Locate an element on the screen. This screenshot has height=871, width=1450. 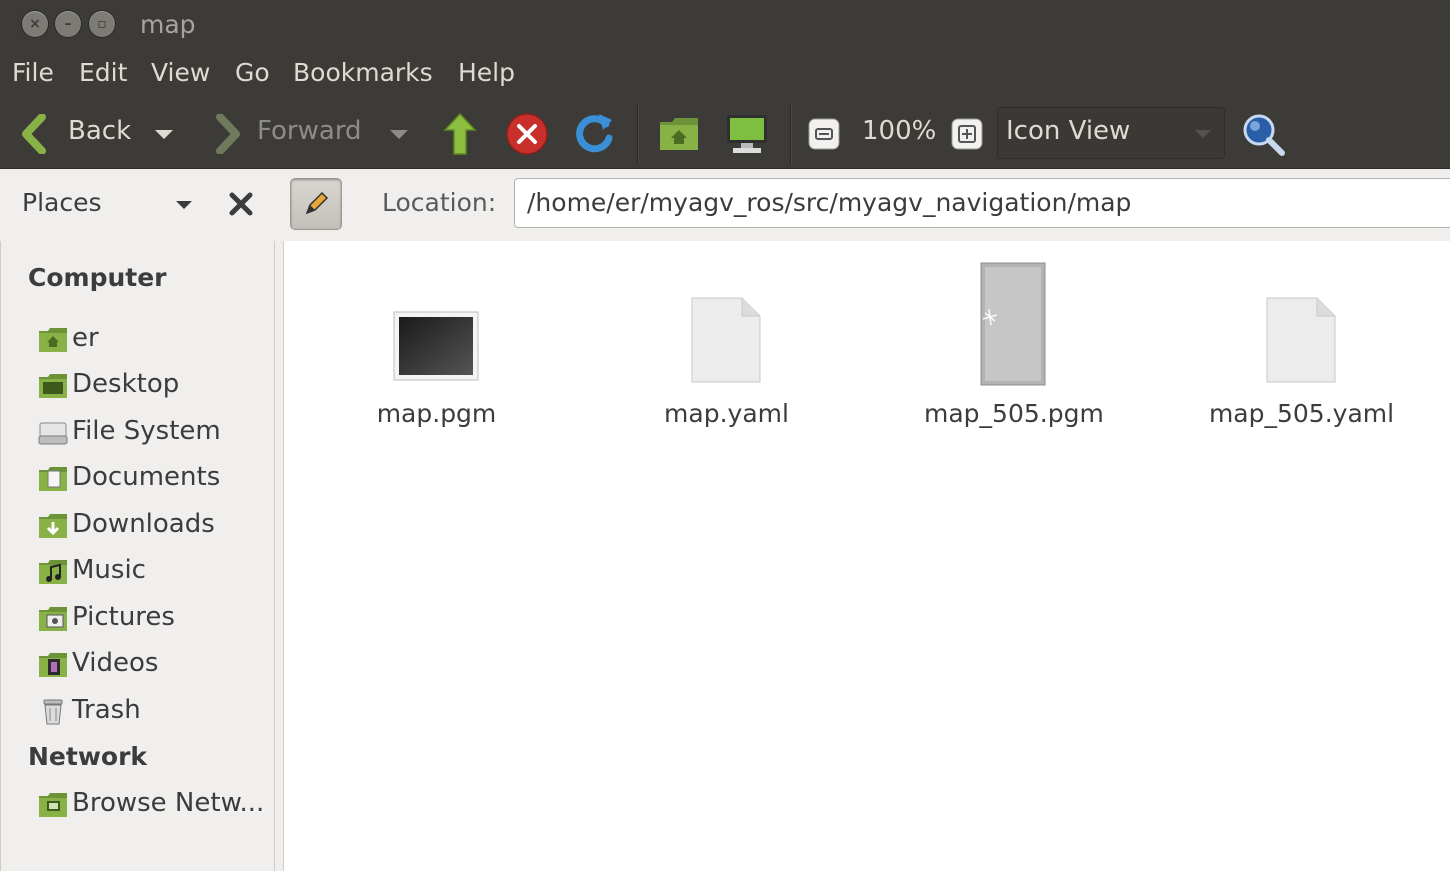
menu-go: Go is located at coordinates (252, 72).